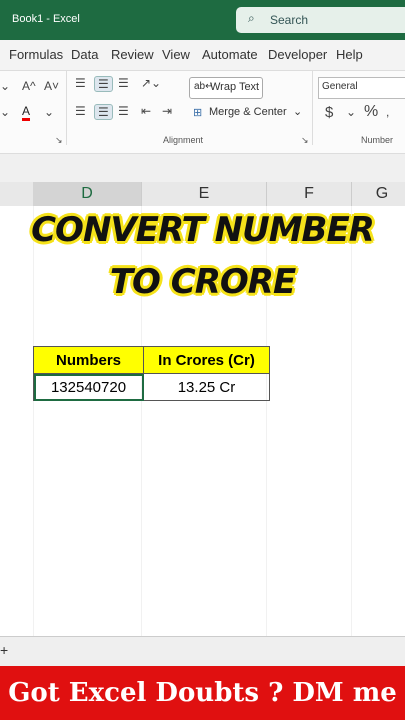 The width and height of the screenshot is (405, 720). What do you see at coordinates (132, 54) in the screenshot?
I see `menu-review: Review` at bounding box center [132, 54].